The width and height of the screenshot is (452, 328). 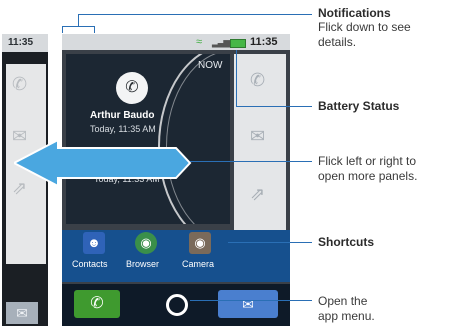 I want to click on mail-button: ✉, so click(x=248, y=304).